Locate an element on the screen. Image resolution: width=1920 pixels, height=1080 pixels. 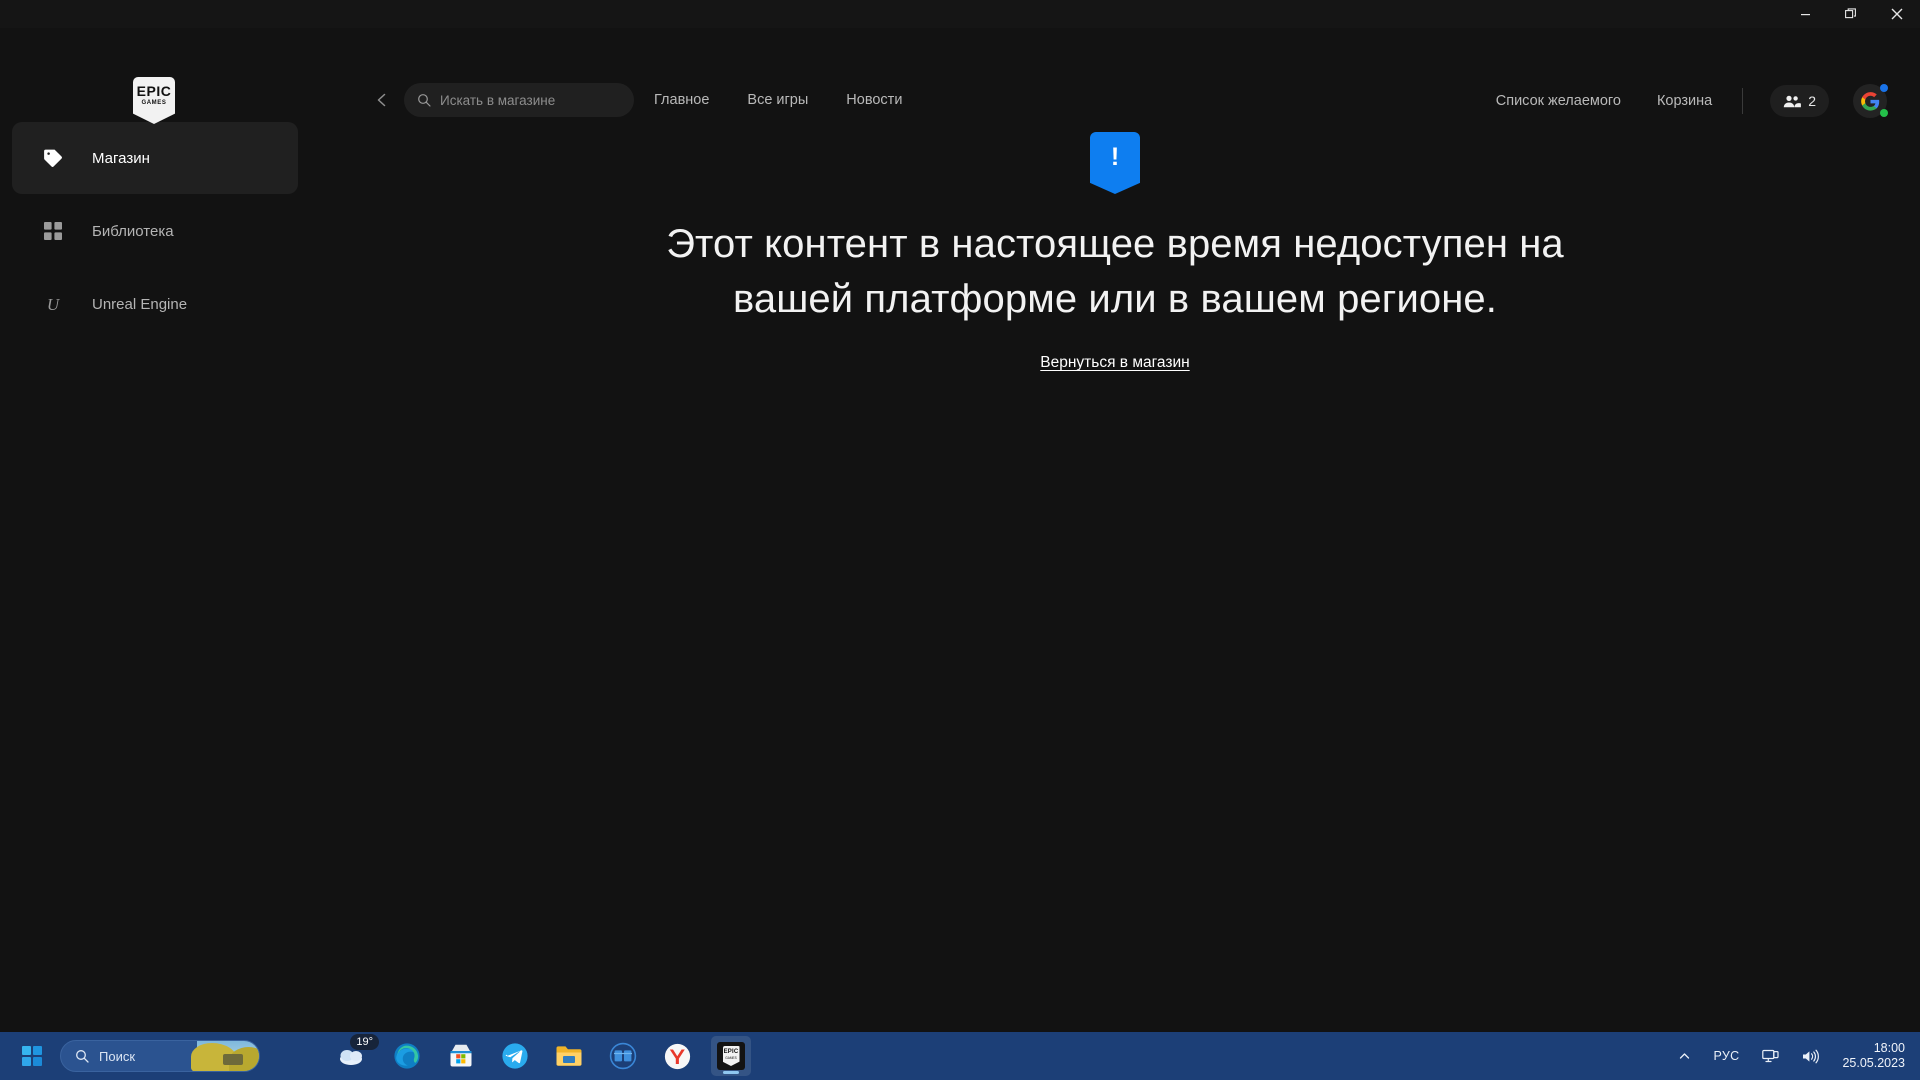
taskbar-item-yandex-browser is located at coordinates (677, 1056).